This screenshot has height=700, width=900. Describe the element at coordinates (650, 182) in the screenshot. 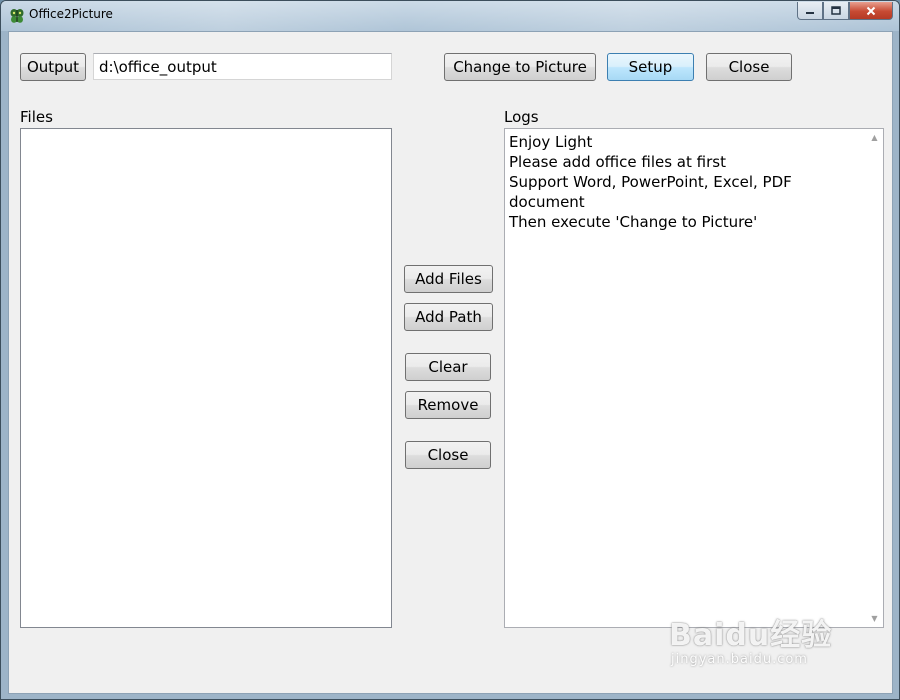

I see `log-line: Support Word, PowerPoint, Excel, PDF` at that location.